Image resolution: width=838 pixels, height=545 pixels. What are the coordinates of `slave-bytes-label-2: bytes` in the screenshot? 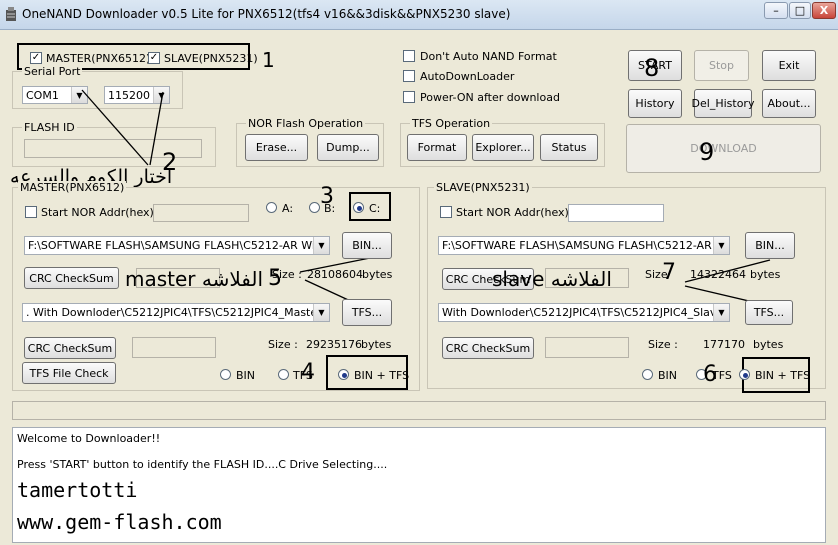 It's located at (768, 344).